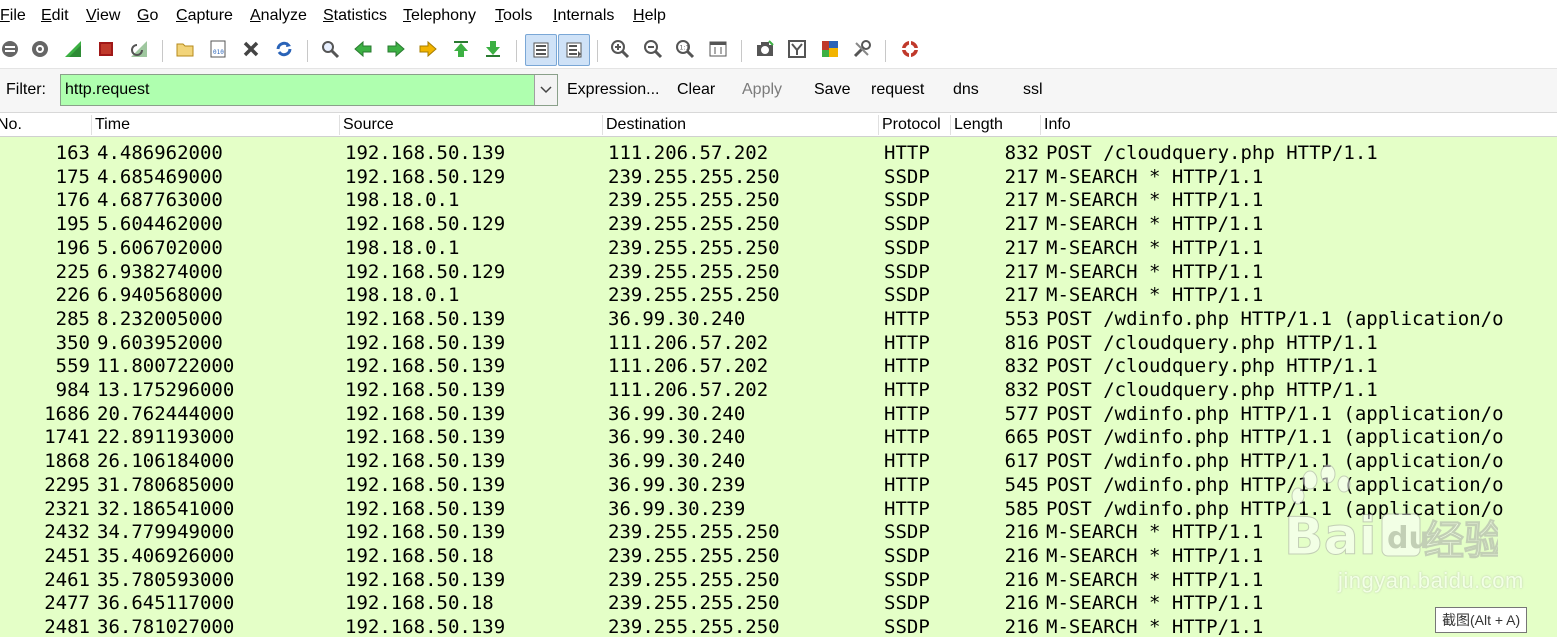 The image size is (1557, 637). What do you see at coordinates (677, 508) in the screenshot?
I see `cell-destination: 36.99.30.239` at bounding box center [677, 508].